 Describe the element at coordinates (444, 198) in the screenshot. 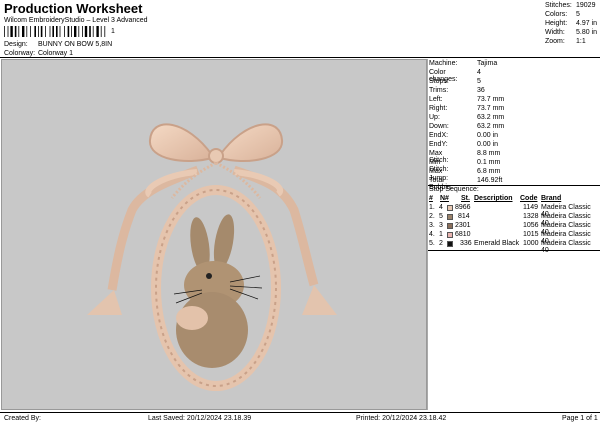

I see `col-needle: N#` at that location.